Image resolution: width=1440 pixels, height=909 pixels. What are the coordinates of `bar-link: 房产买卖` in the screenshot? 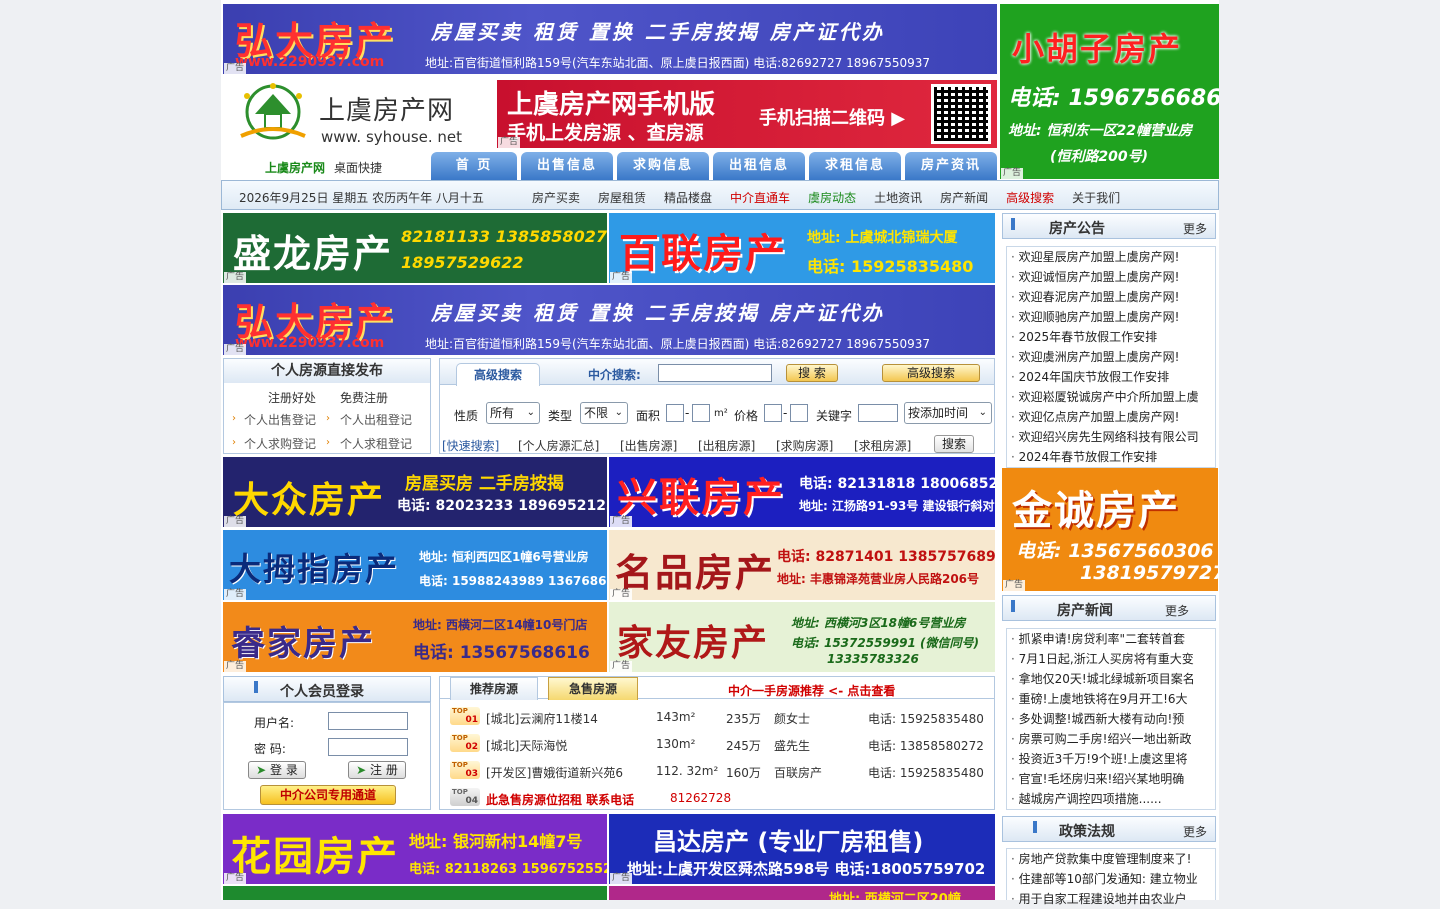 It's located at (556, 198).